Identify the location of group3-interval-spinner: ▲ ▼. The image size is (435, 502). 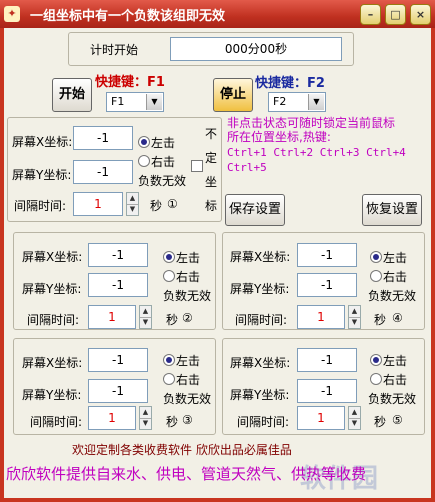
(145, 418).